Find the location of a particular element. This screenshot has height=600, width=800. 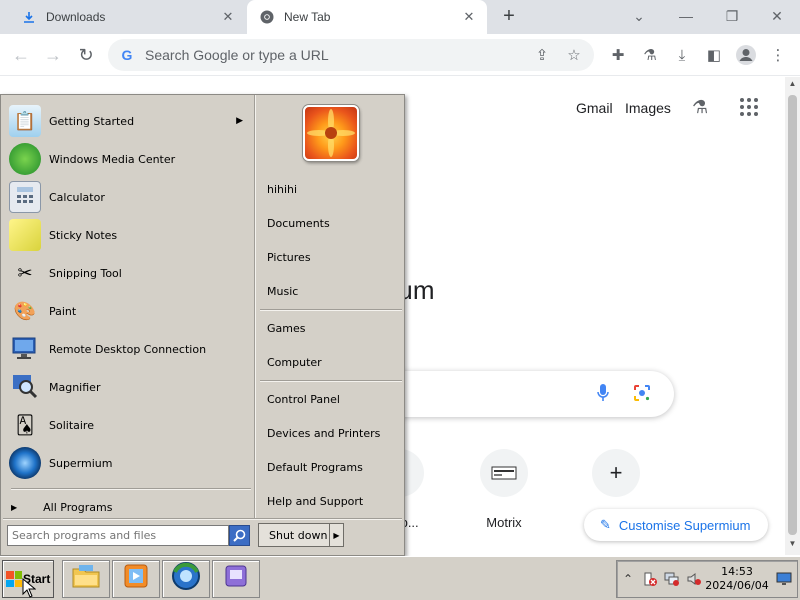

tab-strip: Downloads ✕ New Tab ✕ + ⌄ — ❐ ✕ is located at coordinates (400, 17).